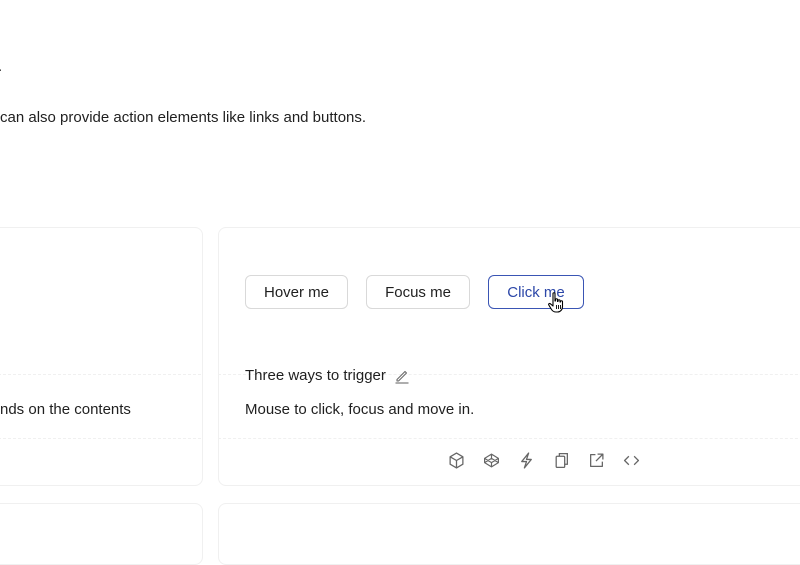 This screenshot has height=565, width=800. Describe the element at coordinates (296, 292) in the screenshot. I see `hover-me-button: Hover me` at that location.